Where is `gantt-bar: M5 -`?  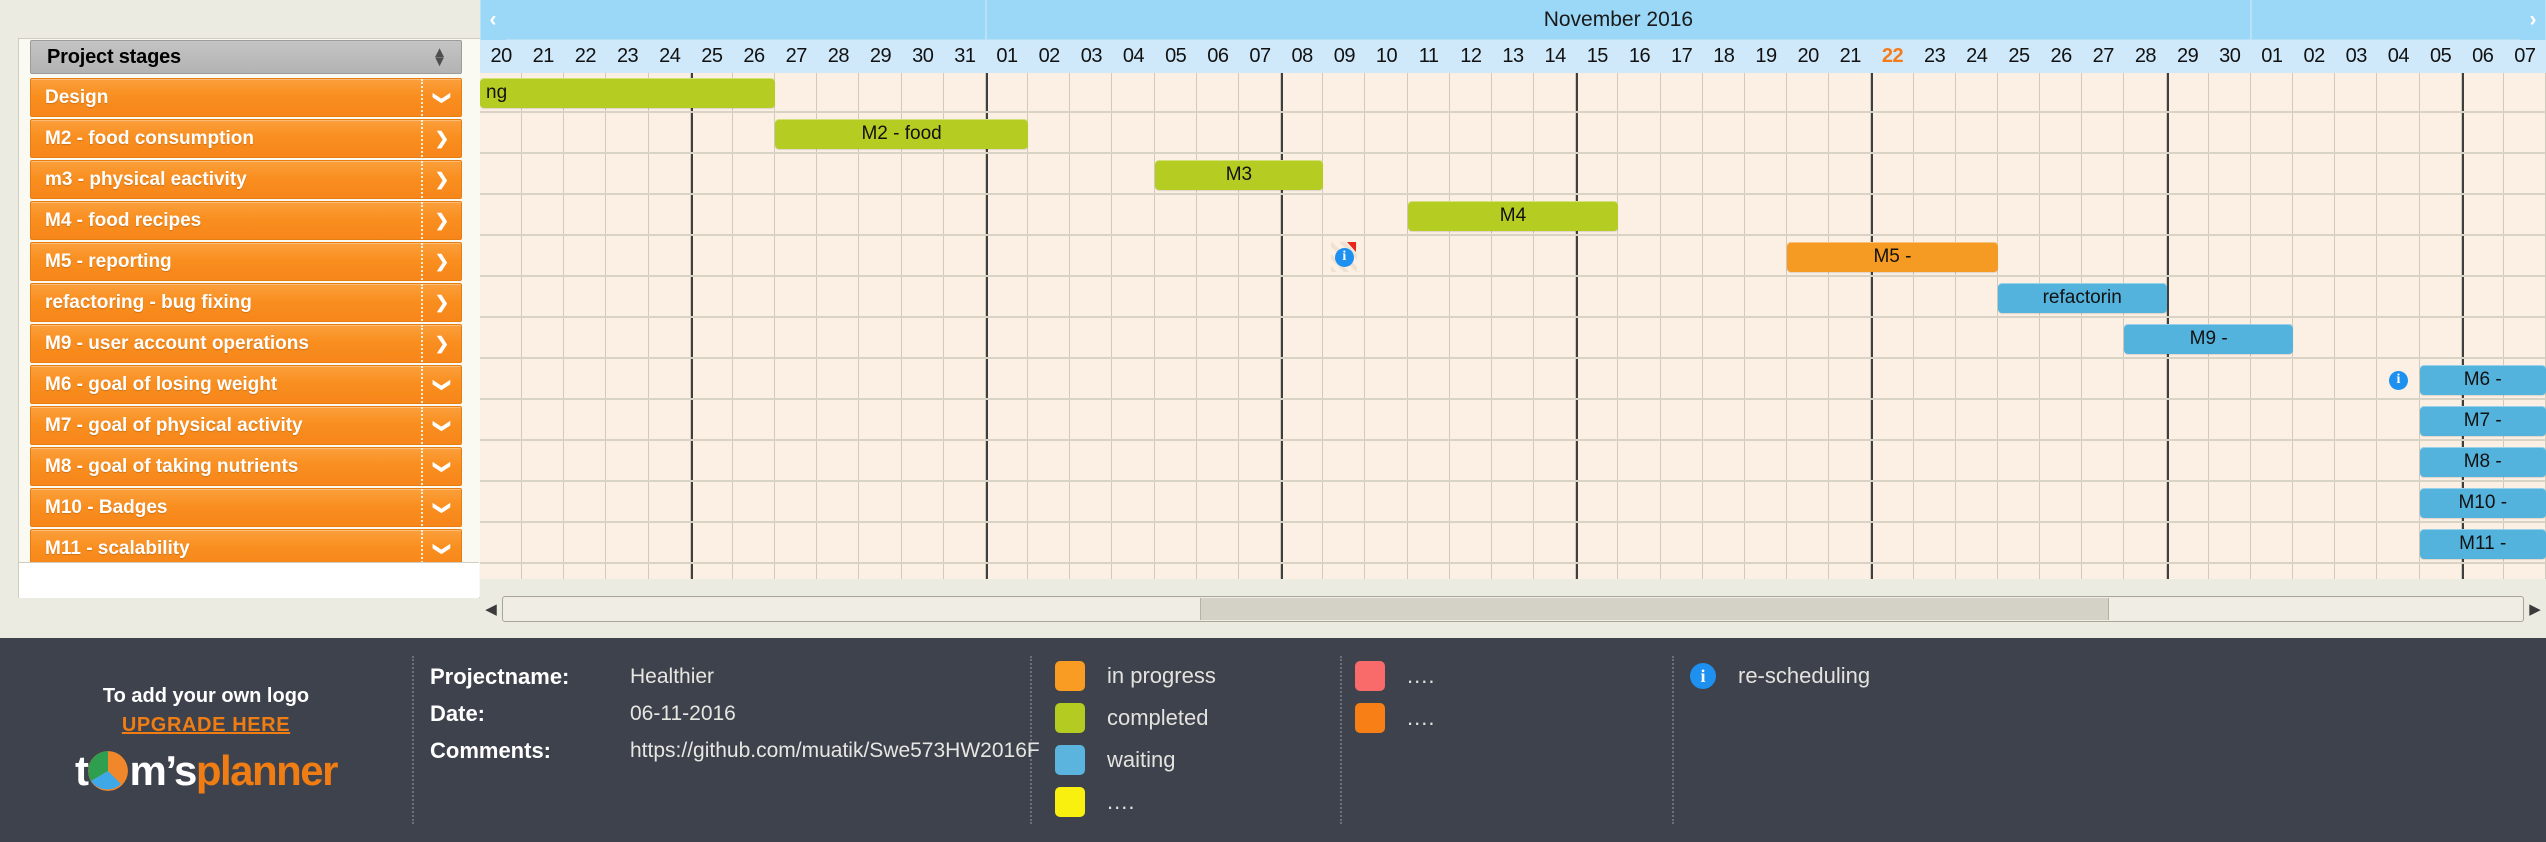 gantt-bar: M5 - is located at coordinates (1892, 257).